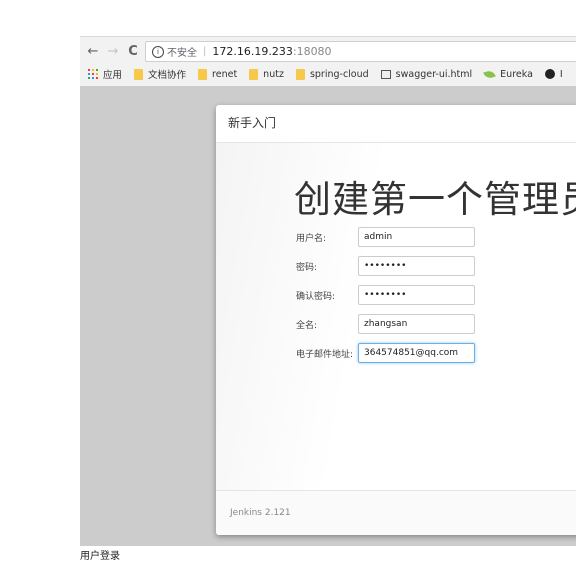 The image size is (576, 565). What do you see at coordinates (416, 266) in the screenshot?
I see `password-field` at bounding box center [416, 266].